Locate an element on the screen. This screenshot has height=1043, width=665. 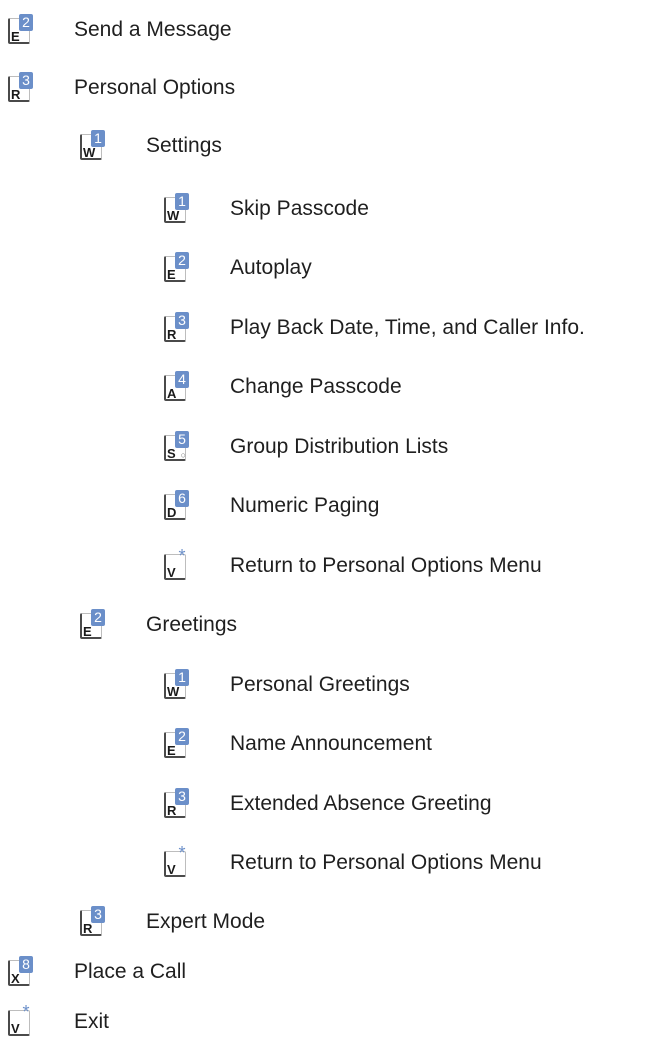
menu-item-skip-passcode: W1 Skip Passcode is located at coordinates (266, 209).